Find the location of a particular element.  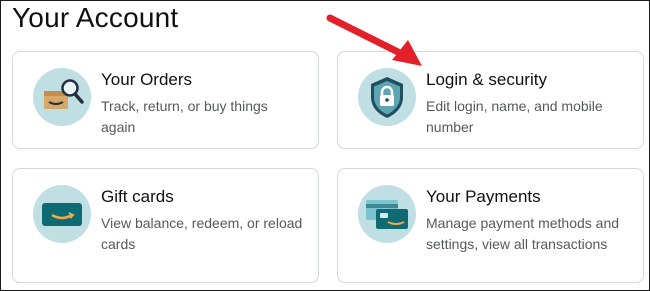

page-title: Your Account is located at coordinates (95, 17).